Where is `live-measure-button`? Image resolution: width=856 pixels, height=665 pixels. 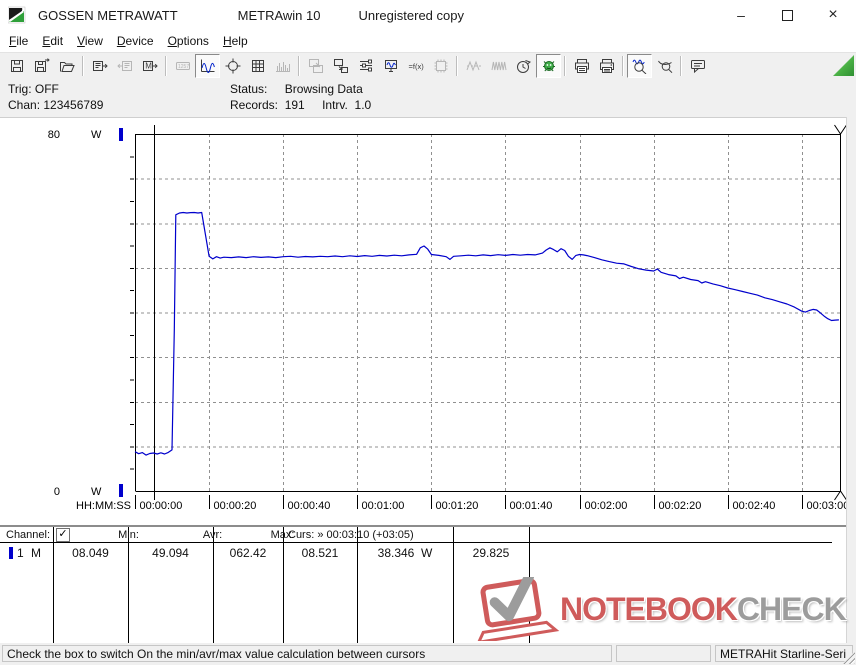 live-measure-button is located at coordinates (548, 66).